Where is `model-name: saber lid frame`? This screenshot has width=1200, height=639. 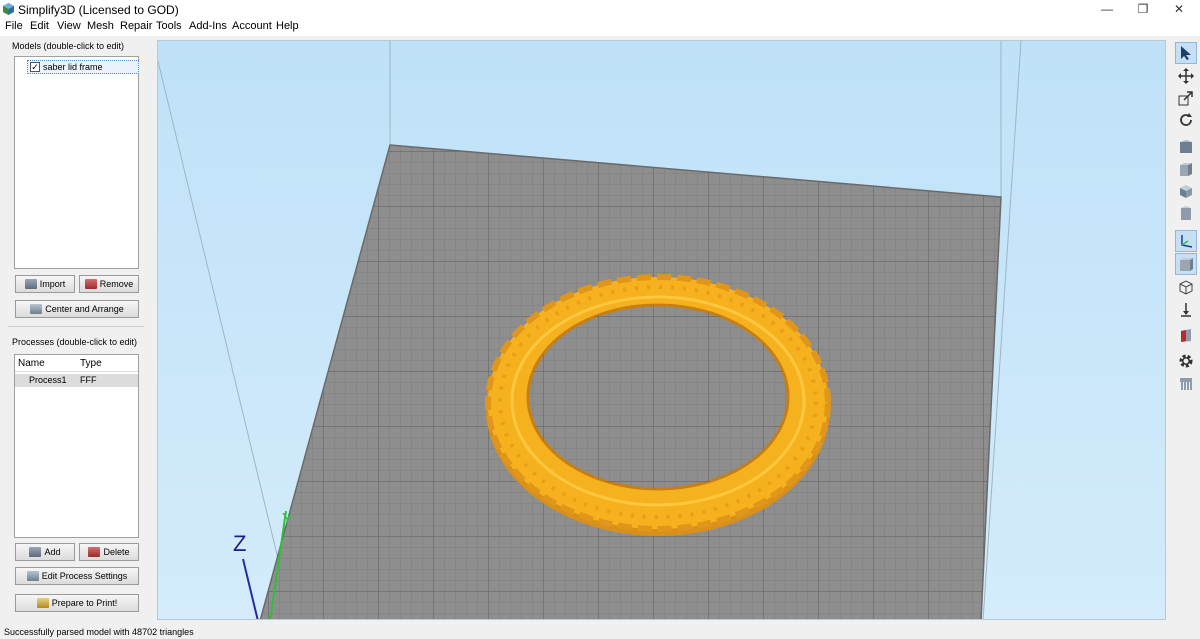
model-name: saber lid frame is located at coordinates (73, 67).